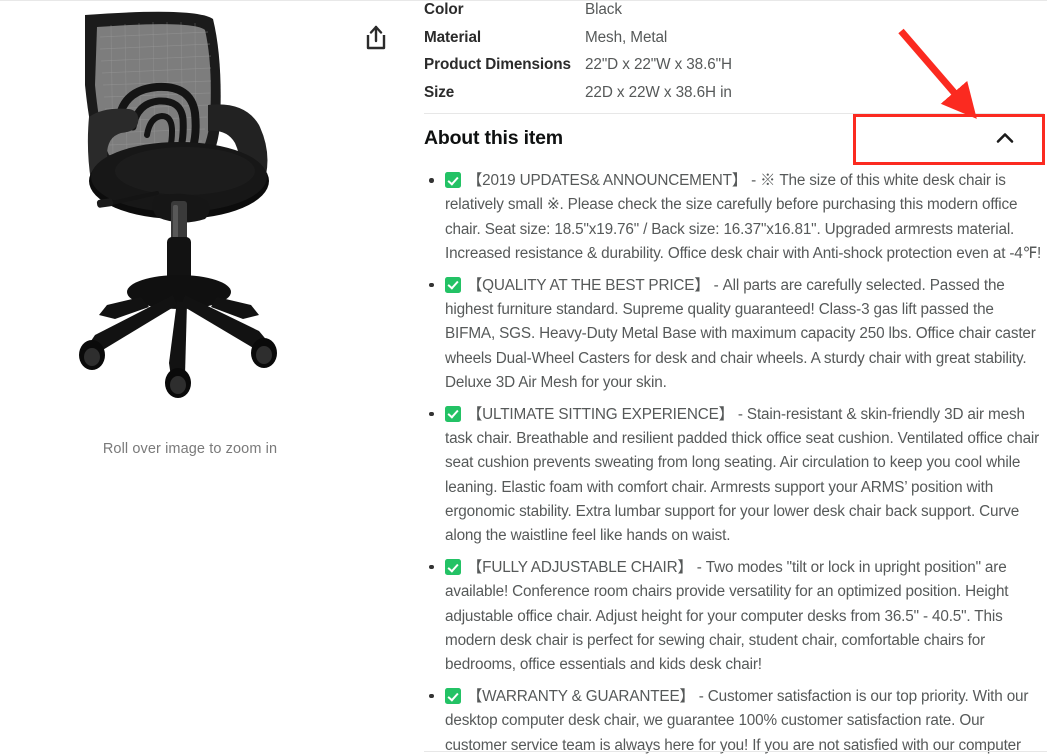 The width and height of the screenshot is (1047, 756). I want to click on table-row: Size 22D x 22W x 38.6H in, so click(724, 98).